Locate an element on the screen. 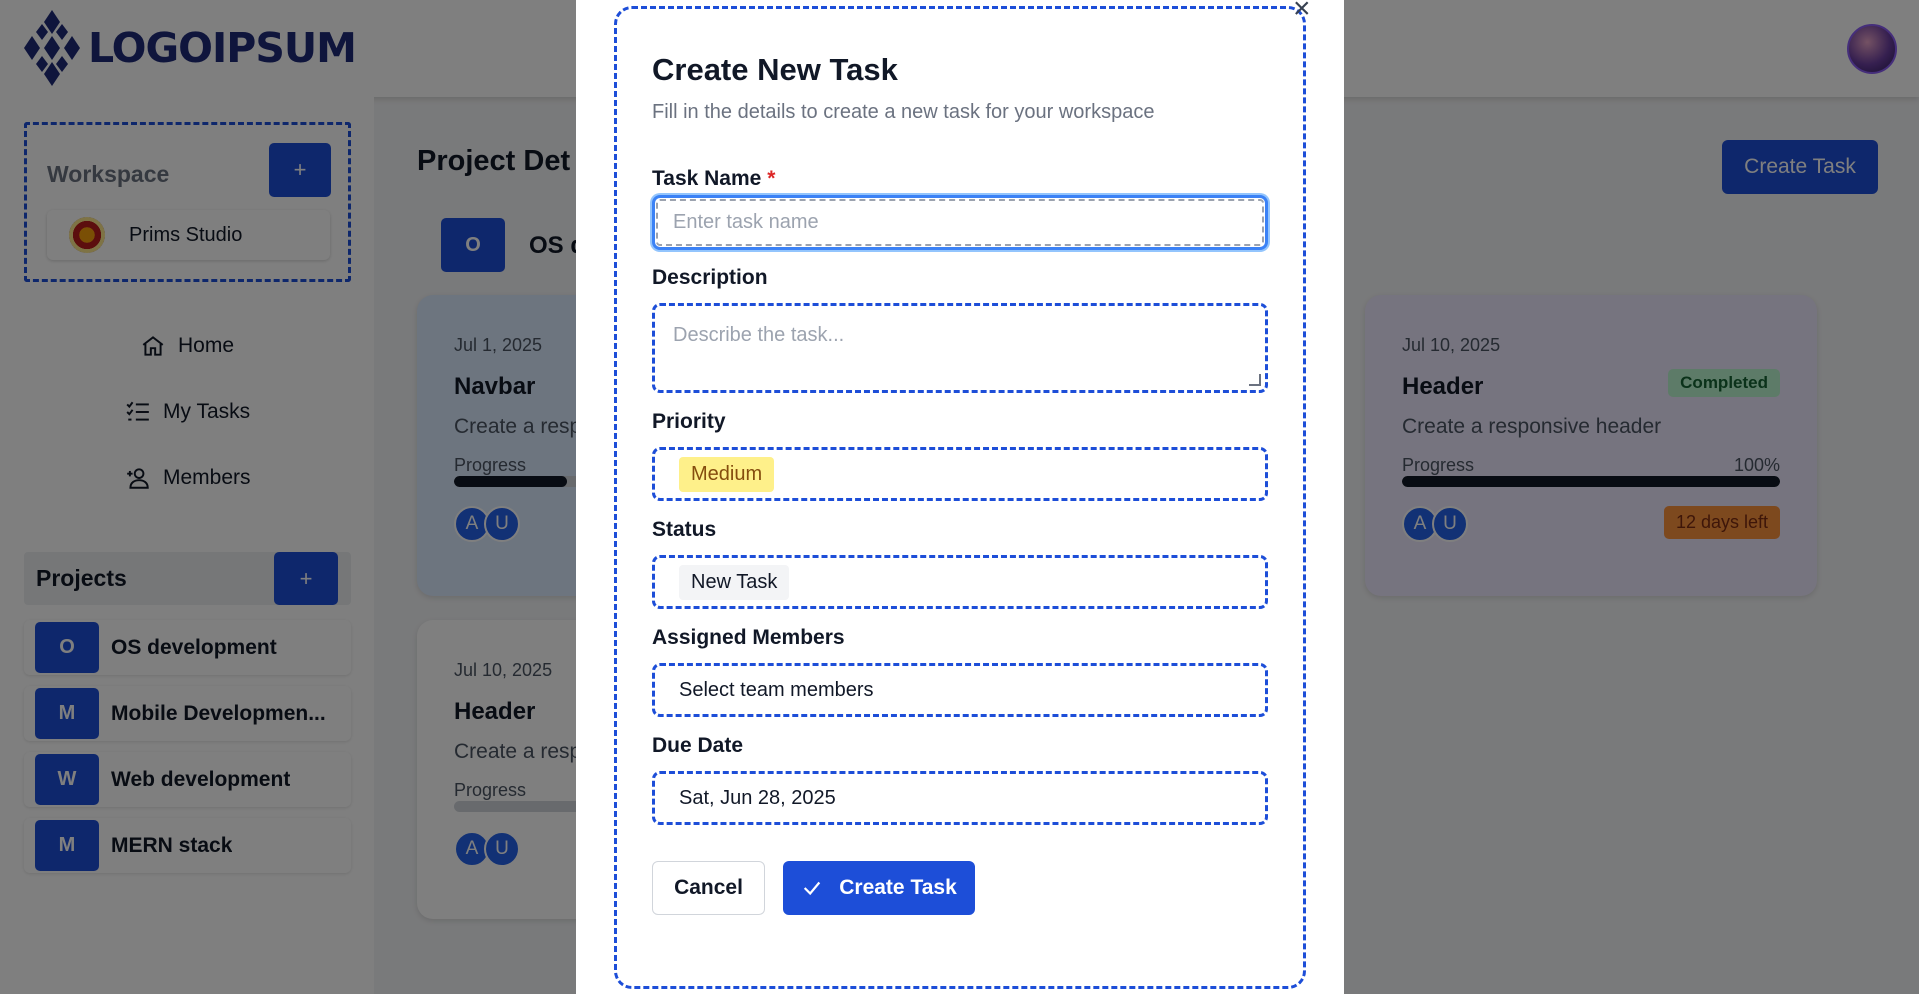  due-date-picker: Sat, Jun 28, 2025 is located at coordinates (960, 798).